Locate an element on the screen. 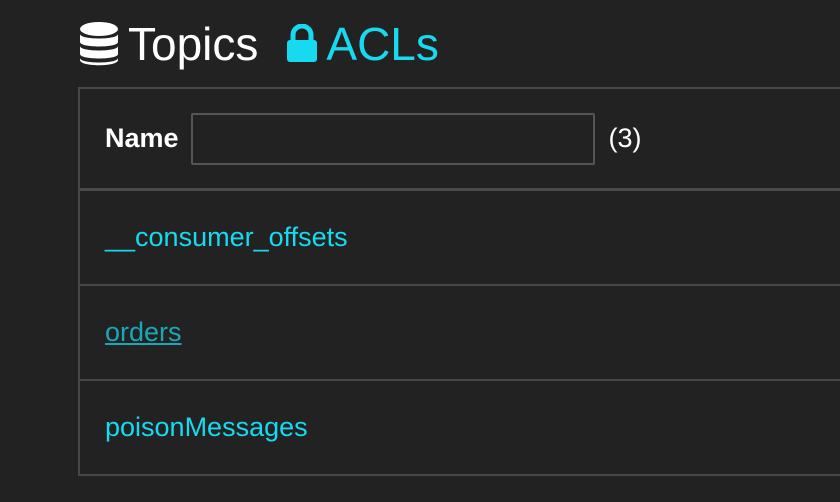  lock-icon is located at coordinates (302, 44).